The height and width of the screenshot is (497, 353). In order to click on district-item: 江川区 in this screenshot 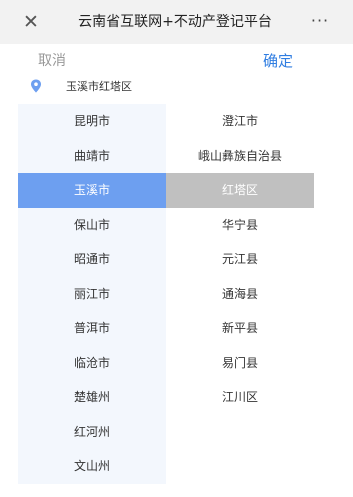, I will do `click(240, 397)`.